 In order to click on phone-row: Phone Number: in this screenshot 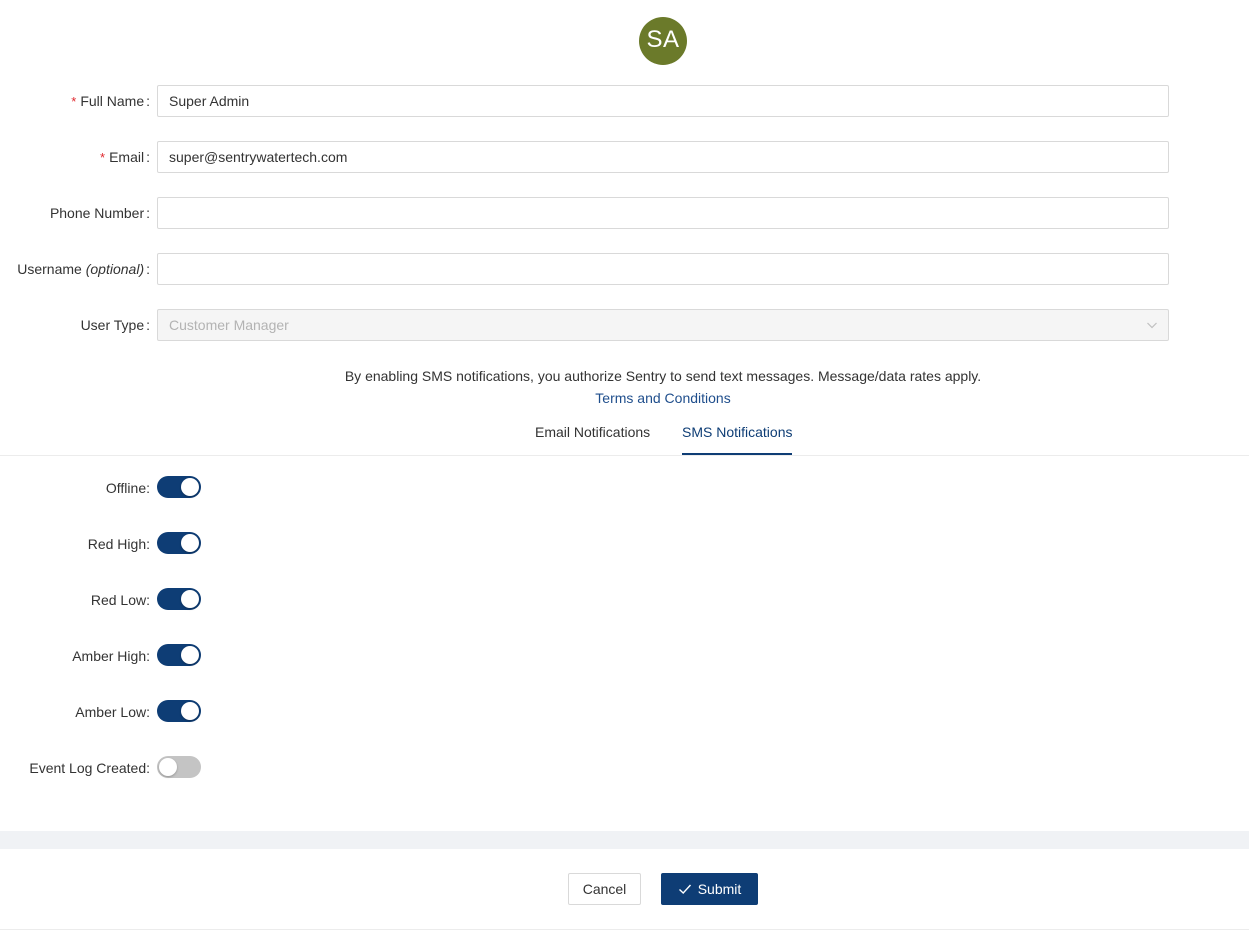, I will do `click(624, 213)`.